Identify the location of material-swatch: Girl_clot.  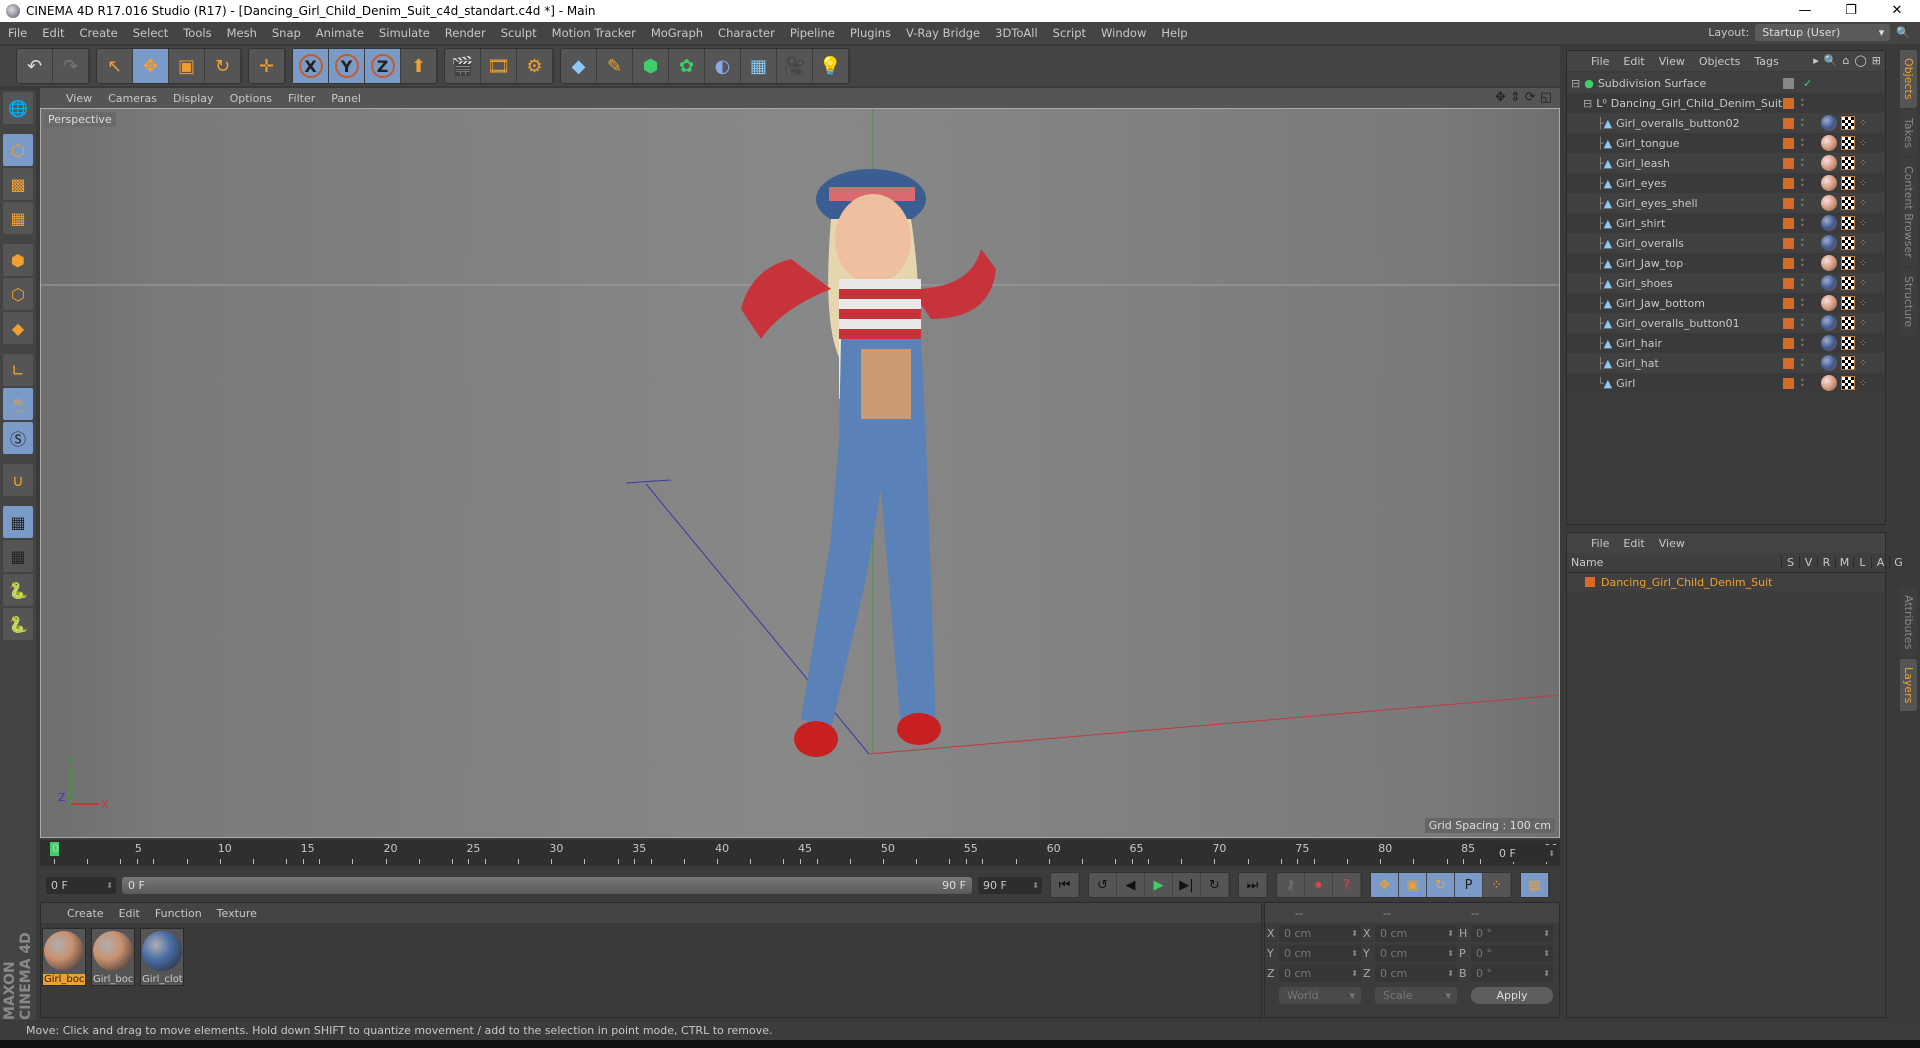
(162, 957).